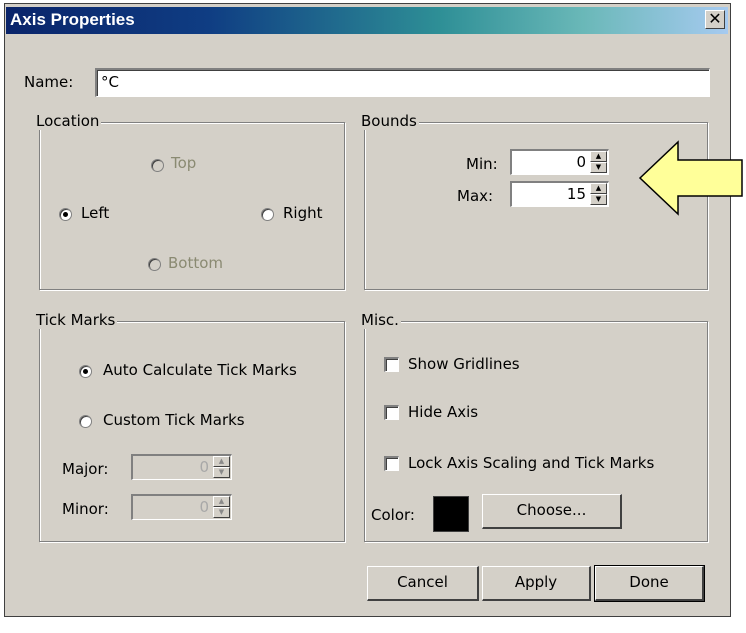 This screenshot has width=746, height=633. Describe the element at coordinates (443, 412) in the screenshot. I see `hide-axis-label: Hide Axis` at that location.